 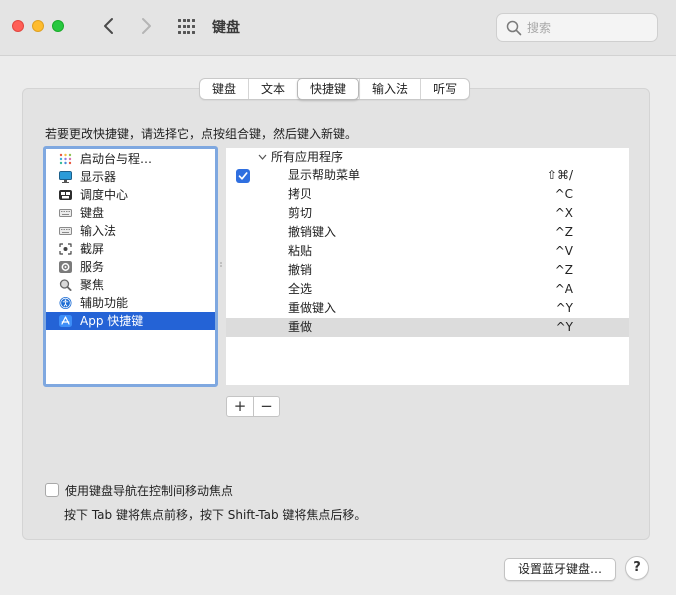 What do you see at coordinates (427, 289) in the screenshot?
I see `shortcut-row: 全选 ^A` at bounding box center [427, 289].